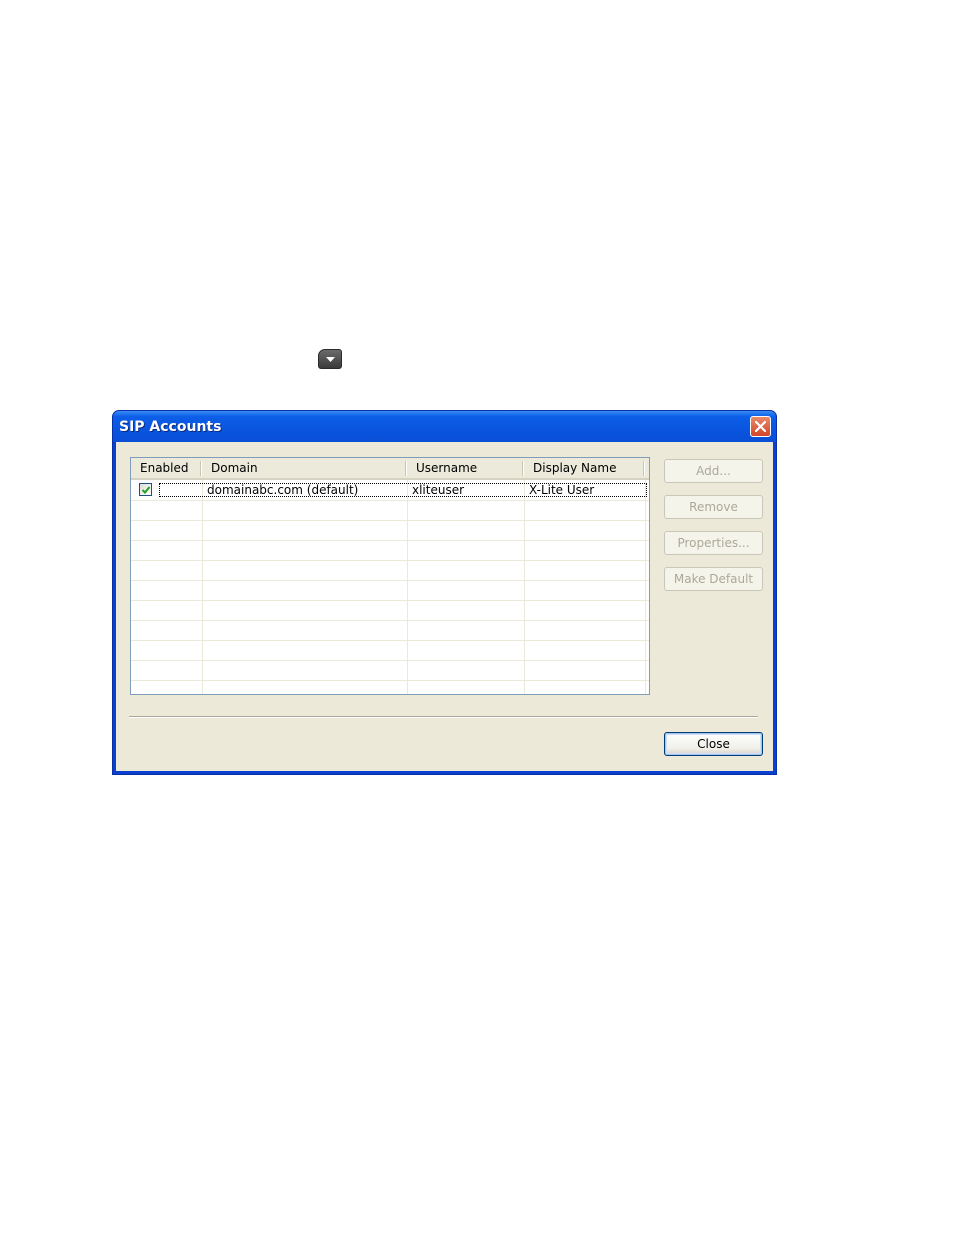 The image size is (954, 1235). What do you see at coordinates (760, 426) in the screenshot?
I see `close-icon` at bounding box center [760, 426].